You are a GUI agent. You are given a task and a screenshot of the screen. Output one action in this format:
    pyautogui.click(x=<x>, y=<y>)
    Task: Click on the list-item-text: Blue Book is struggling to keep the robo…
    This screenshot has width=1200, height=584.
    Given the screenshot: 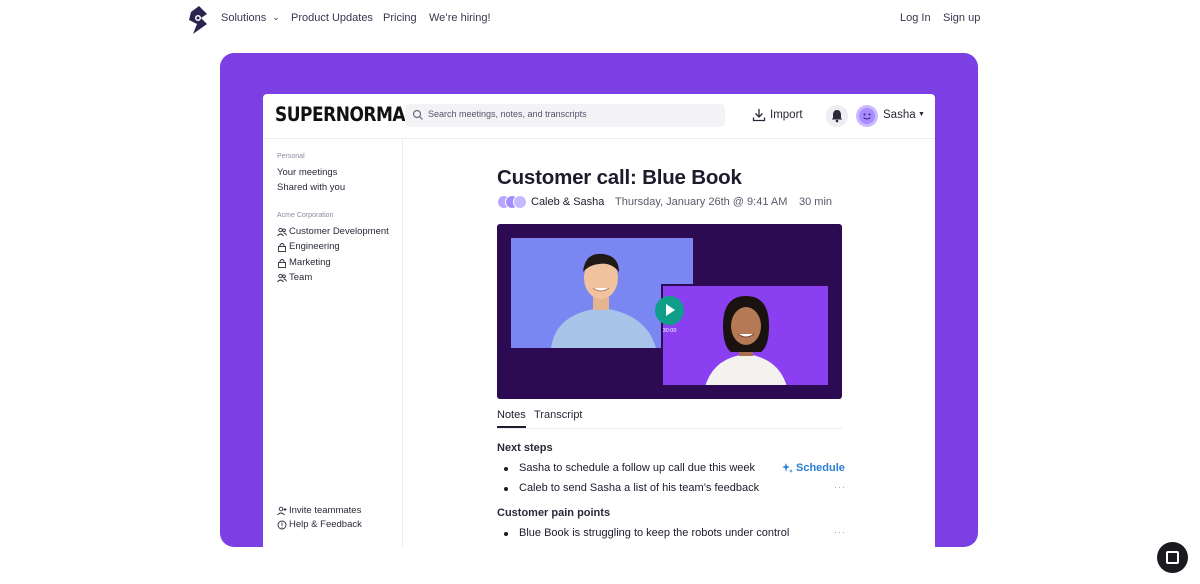 What is the action you would take?
    pyautogui.click(x=654, y=533)
    